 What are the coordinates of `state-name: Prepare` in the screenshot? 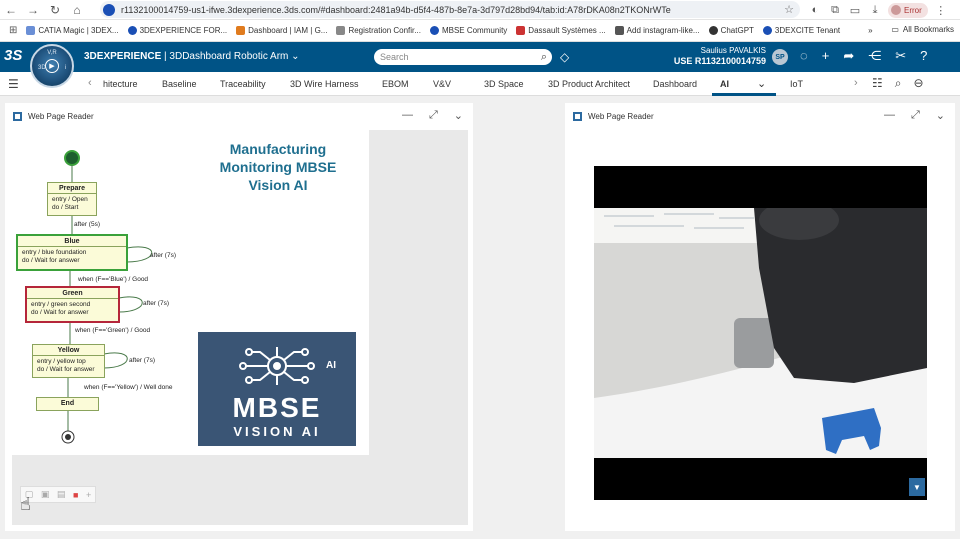 It's located at (72, 188).